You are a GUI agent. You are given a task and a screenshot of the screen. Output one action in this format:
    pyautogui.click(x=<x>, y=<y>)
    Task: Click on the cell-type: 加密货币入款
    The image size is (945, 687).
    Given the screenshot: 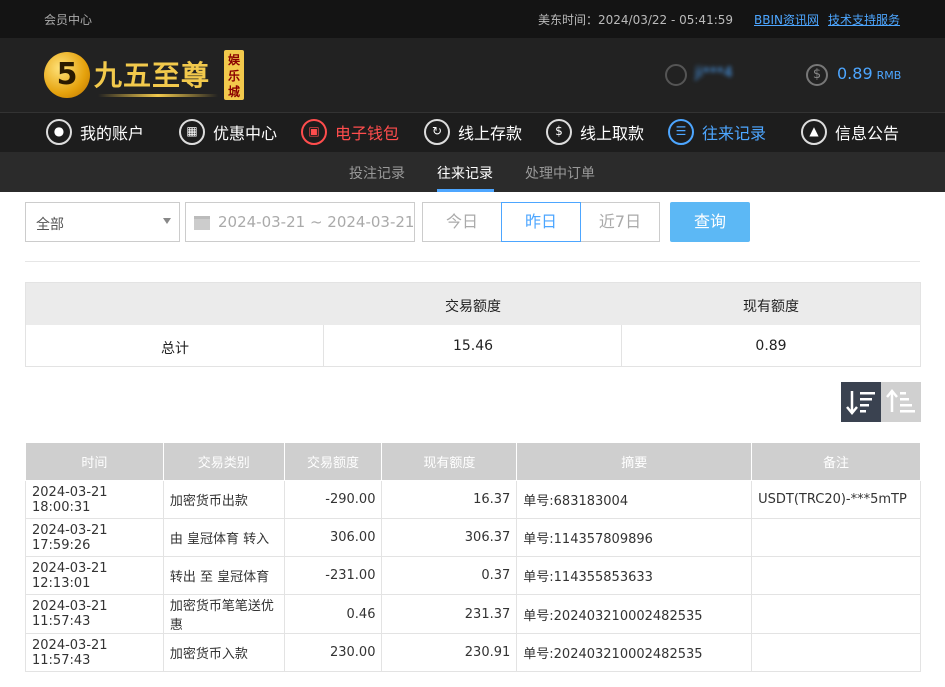 What is the action you would take?
    pyautogui.click(x=223, y=652)
    